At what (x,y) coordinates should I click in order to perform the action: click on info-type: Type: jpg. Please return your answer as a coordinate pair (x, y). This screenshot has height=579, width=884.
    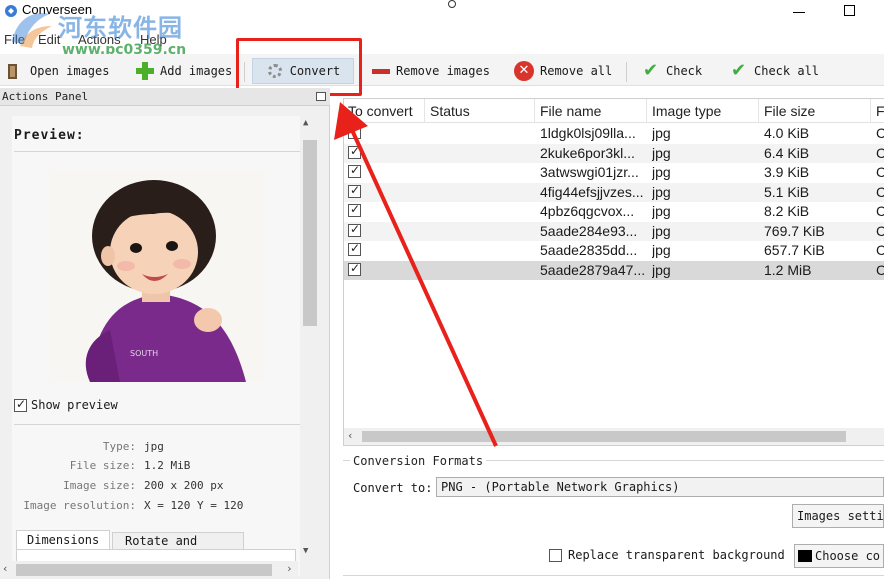
    Looking at the image, I should click on (133, 446).